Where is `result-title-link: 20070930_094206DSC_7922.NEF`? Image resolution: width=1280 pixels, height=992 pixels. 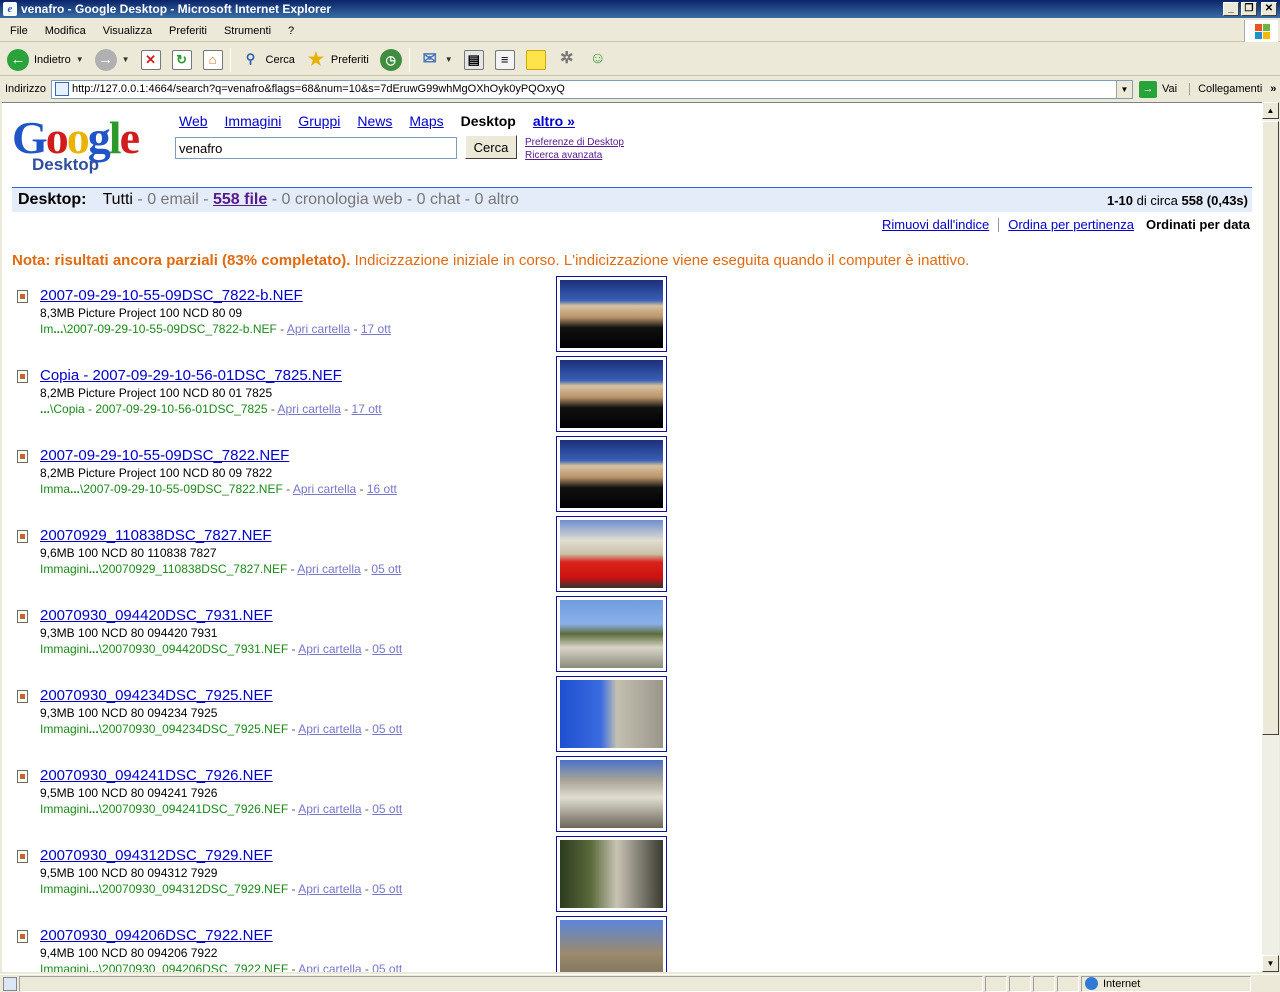 result-title-link: 20070930_094206DSC_7922.NEF is located at coordinates (156, 935).